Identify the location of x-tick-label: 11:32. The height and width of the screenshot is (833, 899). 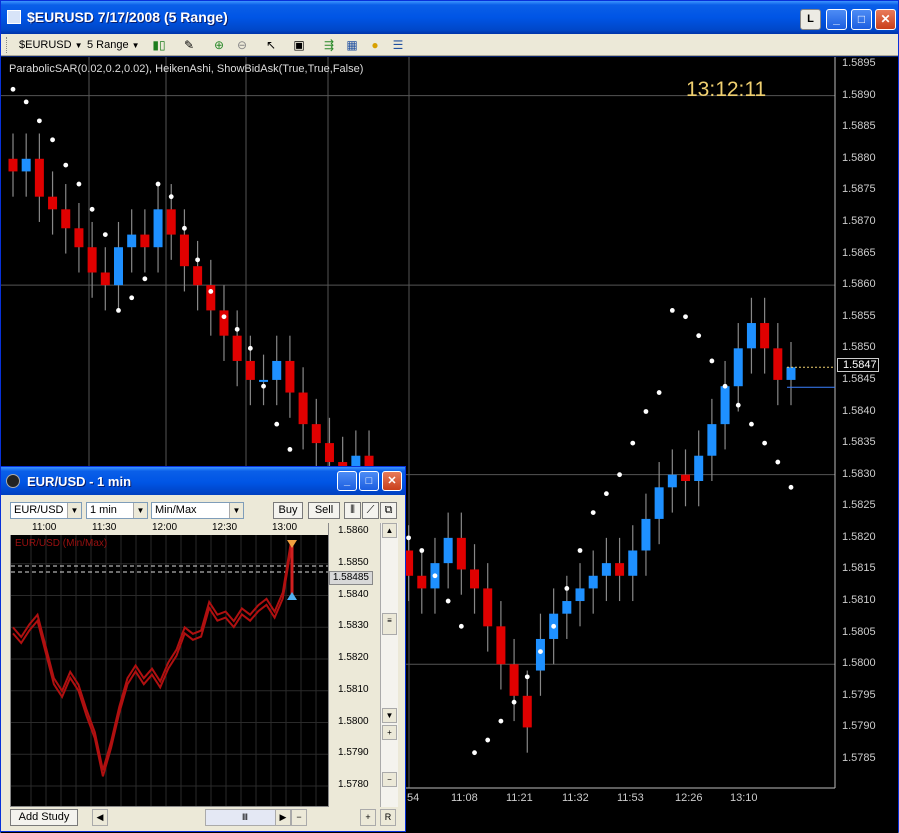
(575, 798).